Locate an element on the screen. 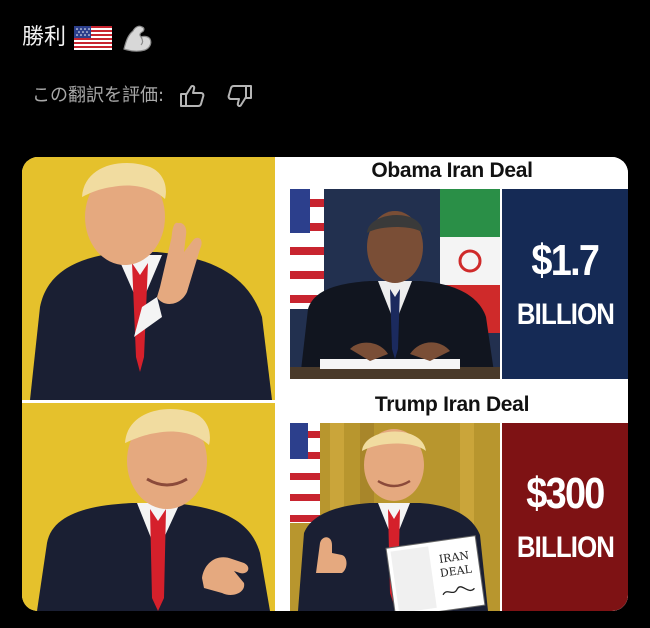  trump-amount-box: $300 BILLION is located at coordinates (565, 517).